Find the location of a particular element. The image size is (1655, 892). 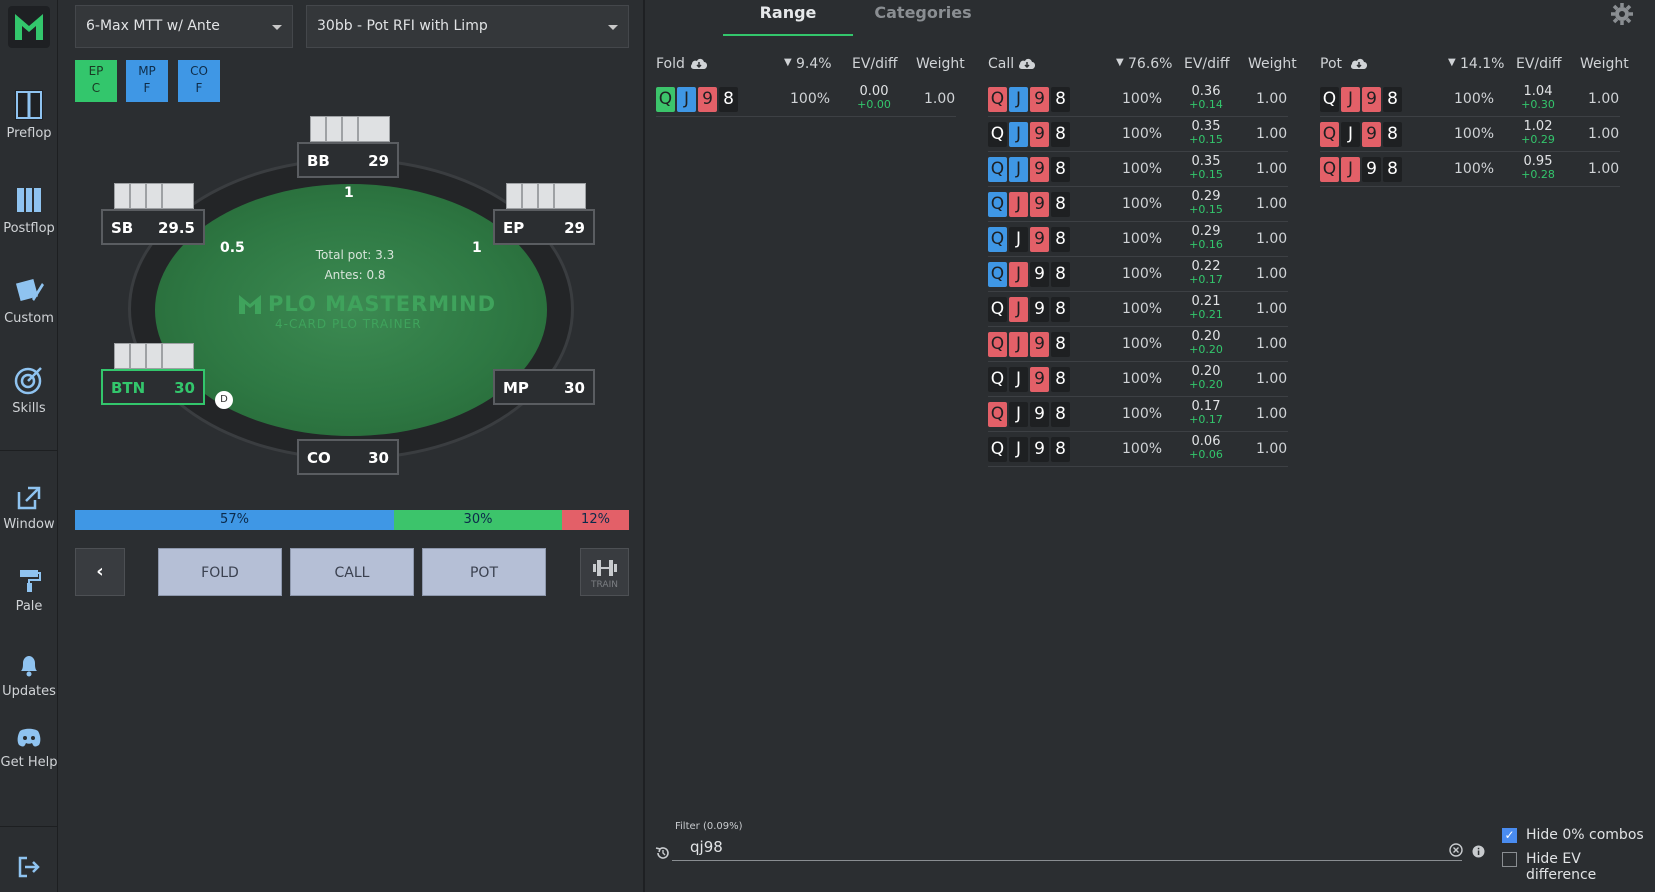

playing-card: Q is located at coordinates (1329, 99).